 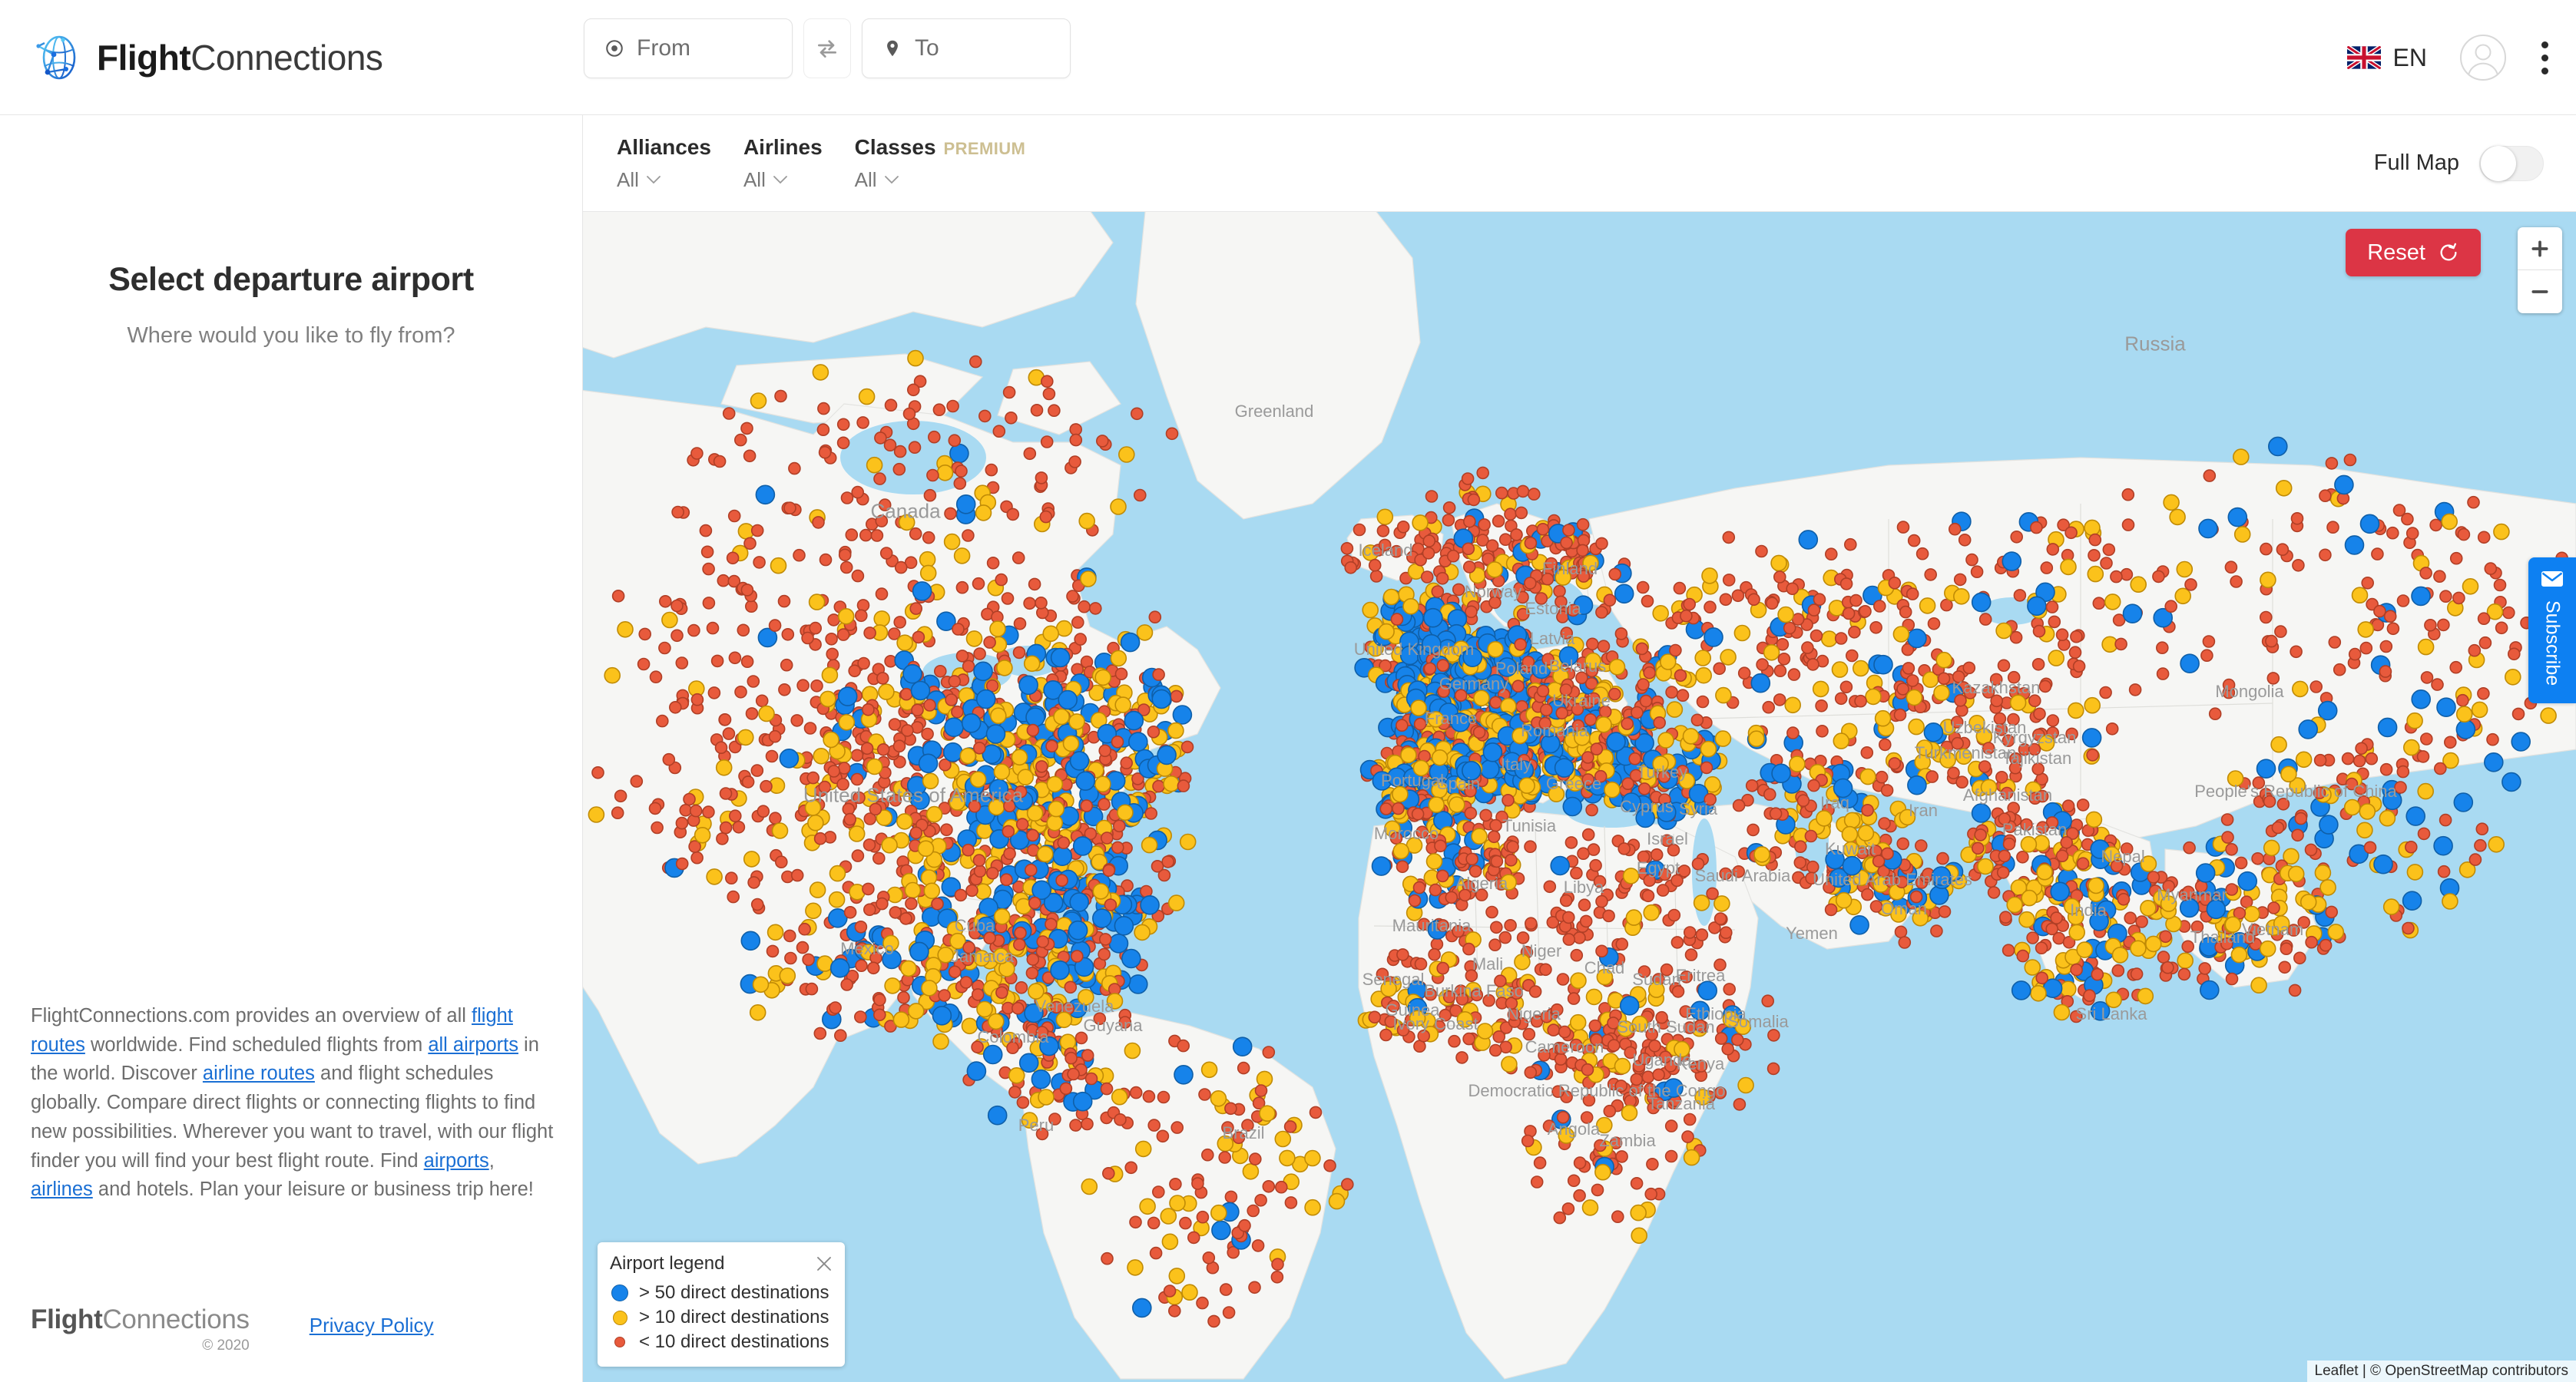 I want to click on from-field: From, so click(x=688, y=48).